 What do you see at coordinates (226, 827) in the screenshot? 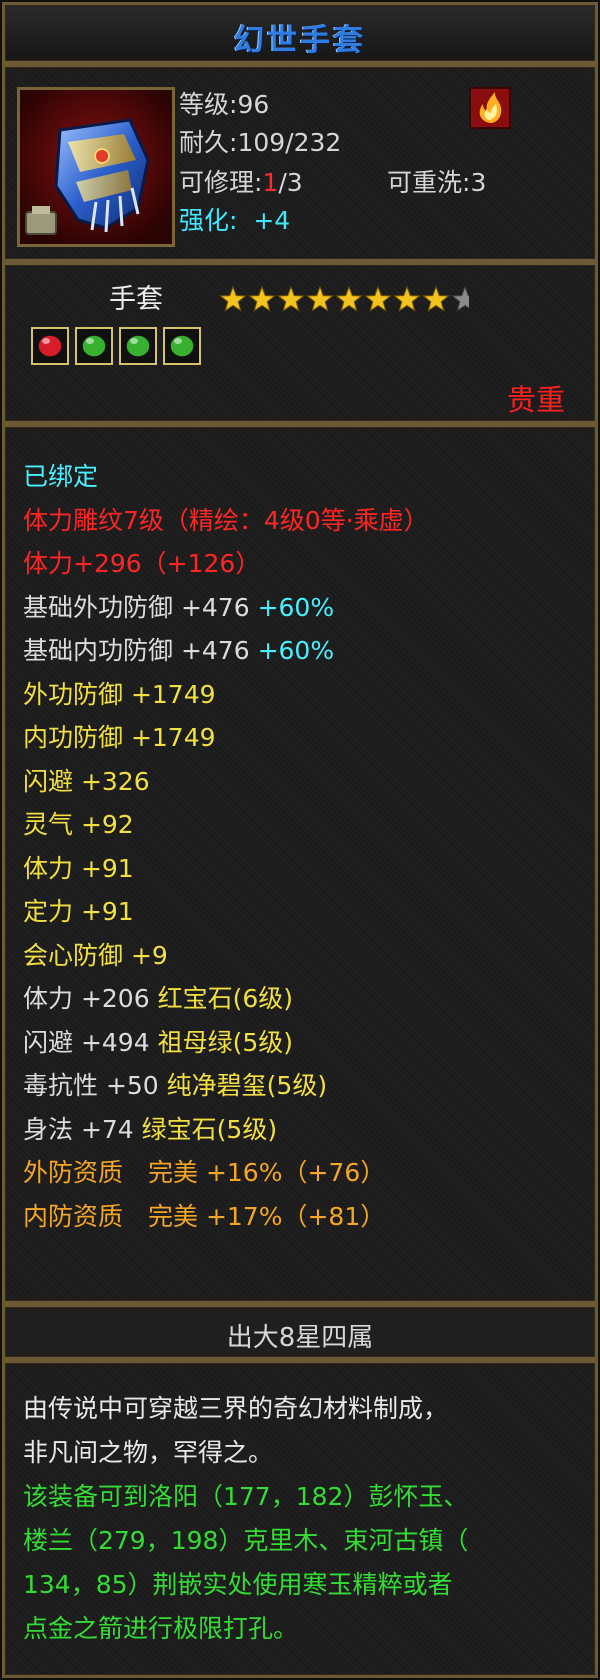
I see `attribute-row: 灵气 +92` at bounding box center [226, 827].